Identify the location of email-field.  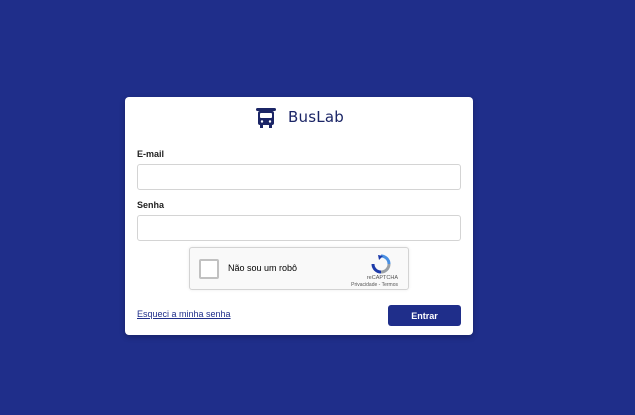
(299, 177).